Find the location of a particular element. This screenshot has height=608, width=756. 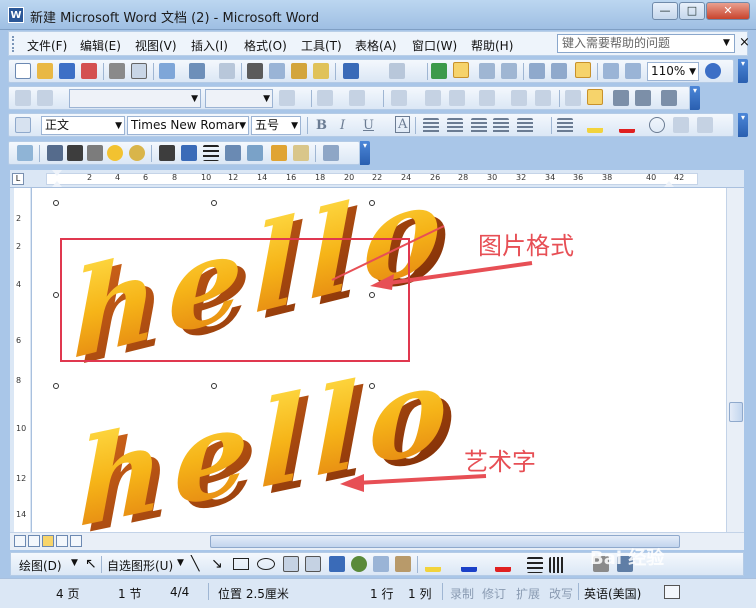

status-track-changes: 修订 is located at coordinates (494, 593).